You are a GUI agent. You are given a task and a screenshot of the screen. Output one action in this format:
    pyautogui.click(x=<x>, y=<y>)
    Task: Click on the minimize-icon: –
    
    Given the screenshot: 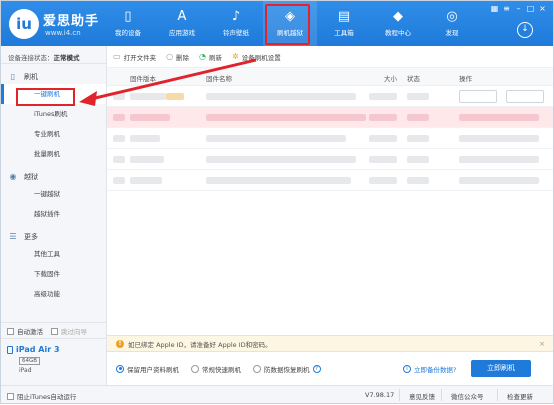 What is the action you would take?
    pyautogui.click(x=518, y=8)
    